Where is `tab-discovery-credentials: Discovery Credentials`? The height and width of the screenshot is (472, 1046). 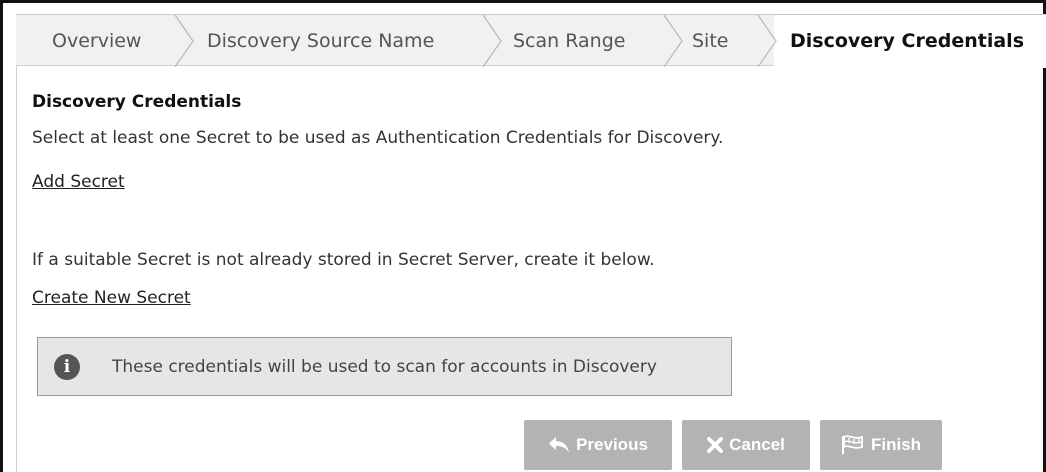 tab-discovery-credentials: Discovery Credentials is located at coordinates (907, 41).